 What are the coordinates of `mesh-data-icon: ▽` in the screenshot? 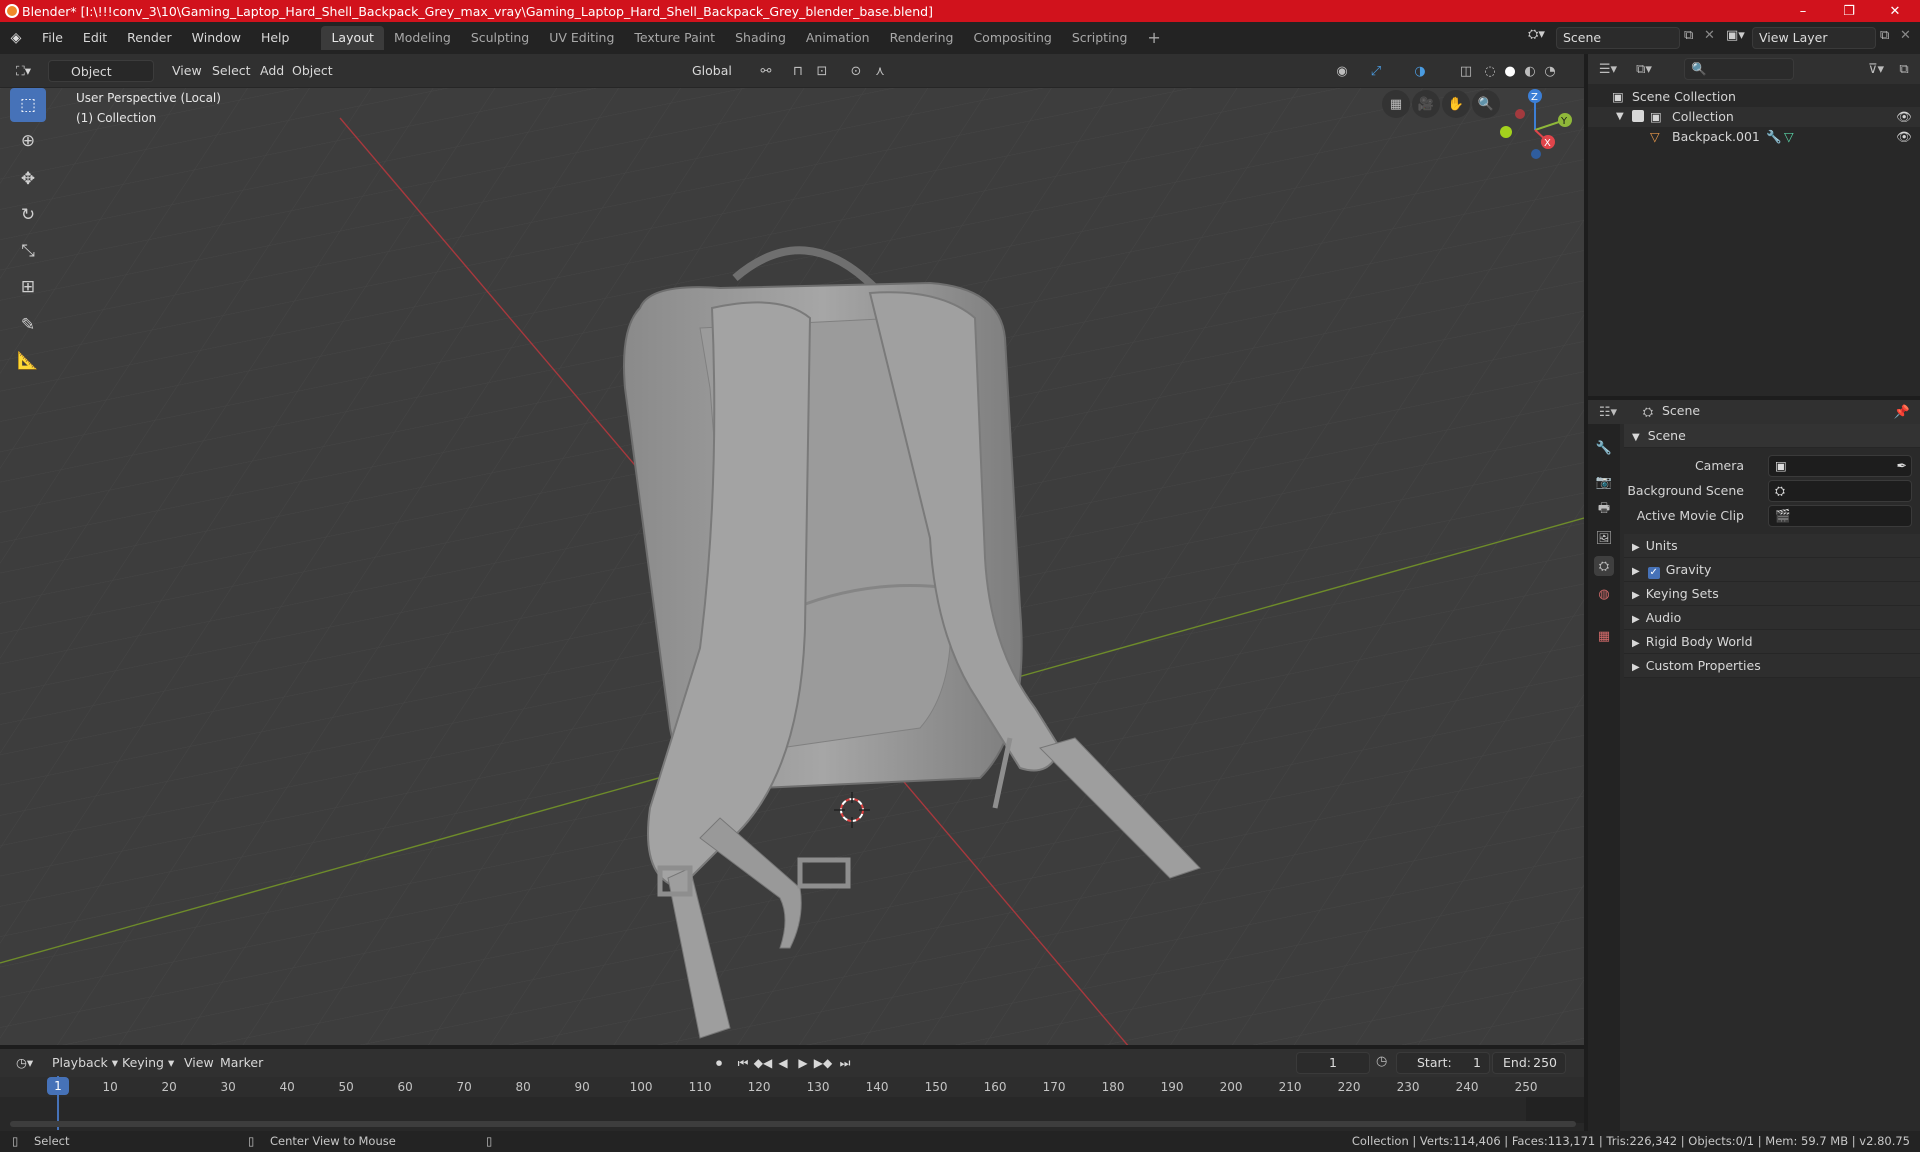 It's located at (1789, 137).